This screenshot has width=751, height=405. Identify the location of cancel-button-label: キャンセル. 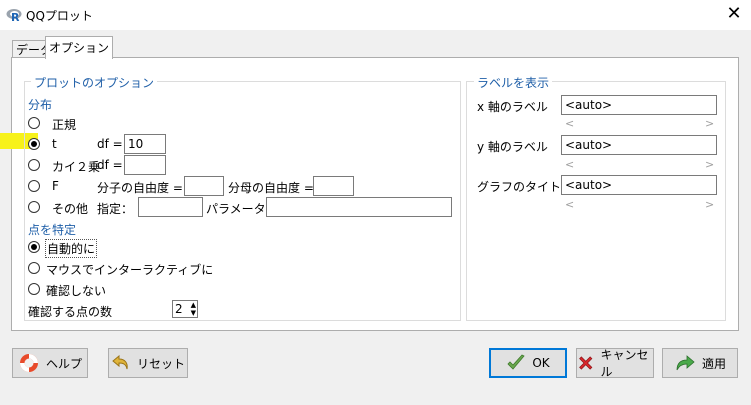
(624, 363).